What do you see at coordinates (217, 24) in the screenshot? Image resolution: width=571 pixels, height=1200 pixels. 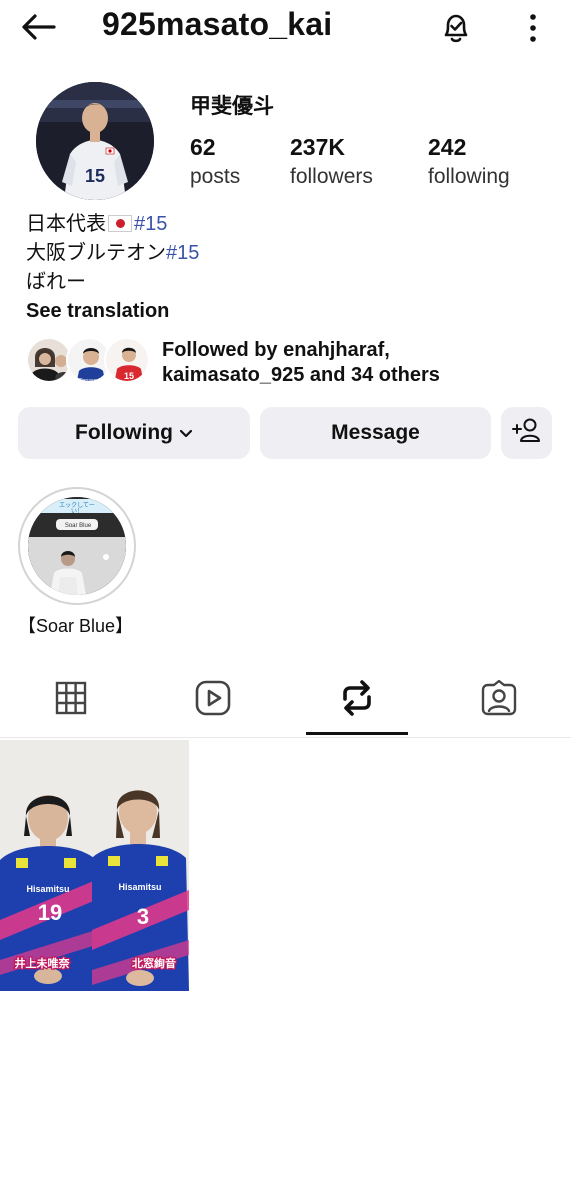 I see `profile-username: 925masato_kai` at bounding box center [217, 24].